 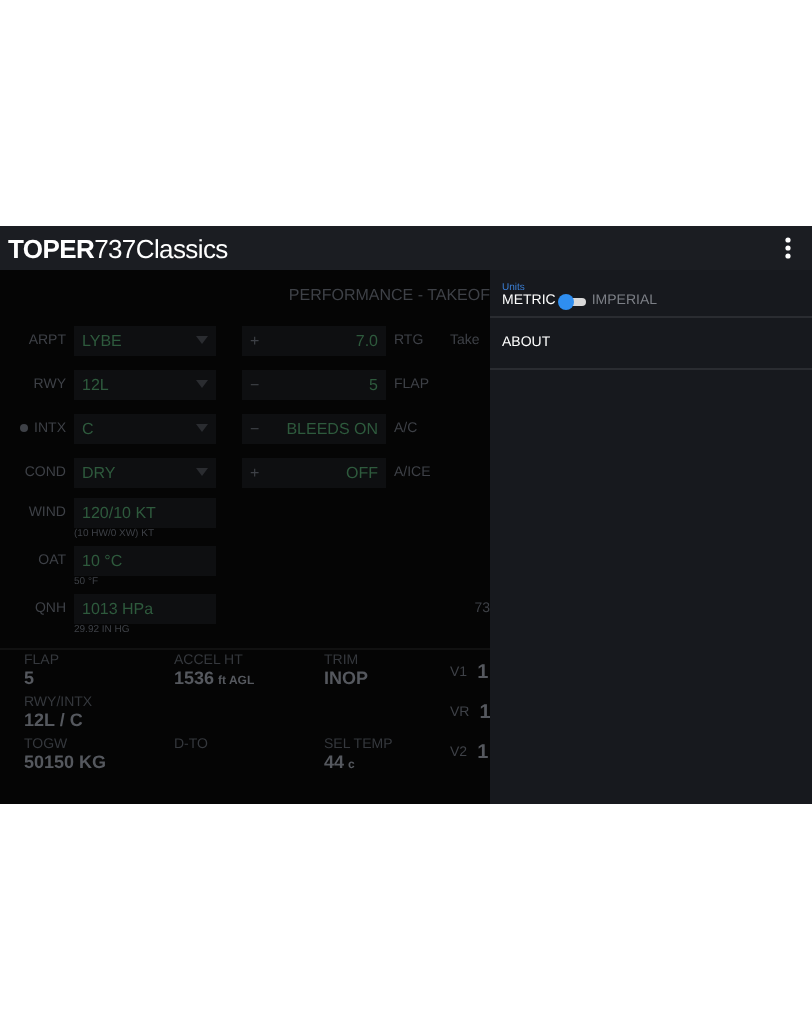 What do you see at coordinates (347, 678) in the screenshot?
I see `result-value: INOP` at bounding box center [347, 678].